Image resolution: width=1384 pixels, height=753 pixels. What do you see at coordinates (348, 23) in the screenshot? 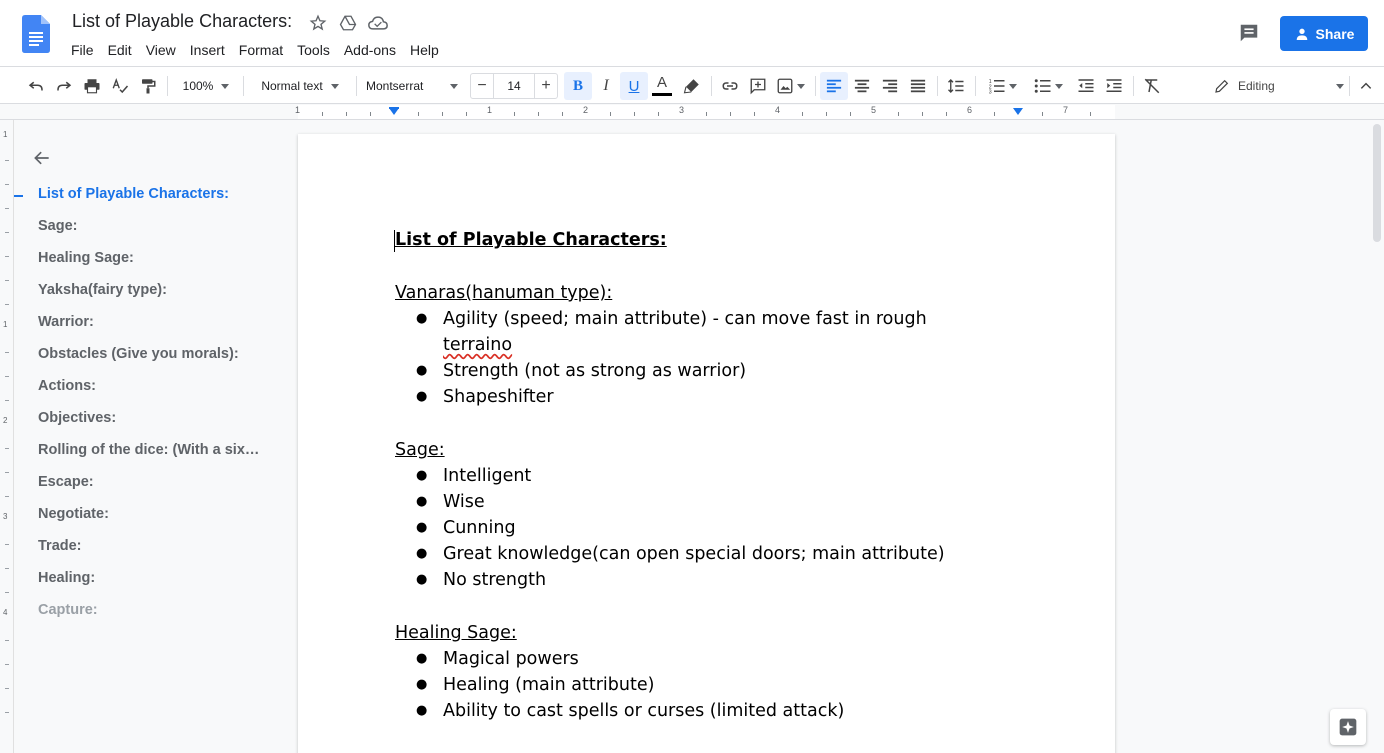
I see `move-to-drive-icon` at bounding box center [348, 23].